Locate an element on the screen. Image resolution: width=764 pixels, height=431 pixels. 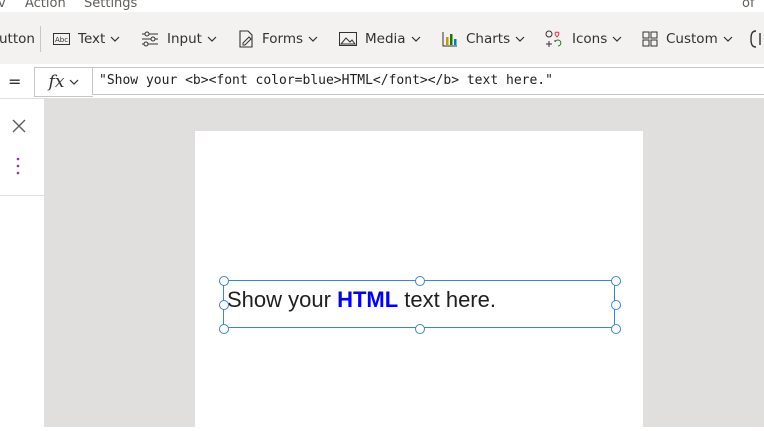
resize-handle-bottom-right is located at coordinates (616, 329).